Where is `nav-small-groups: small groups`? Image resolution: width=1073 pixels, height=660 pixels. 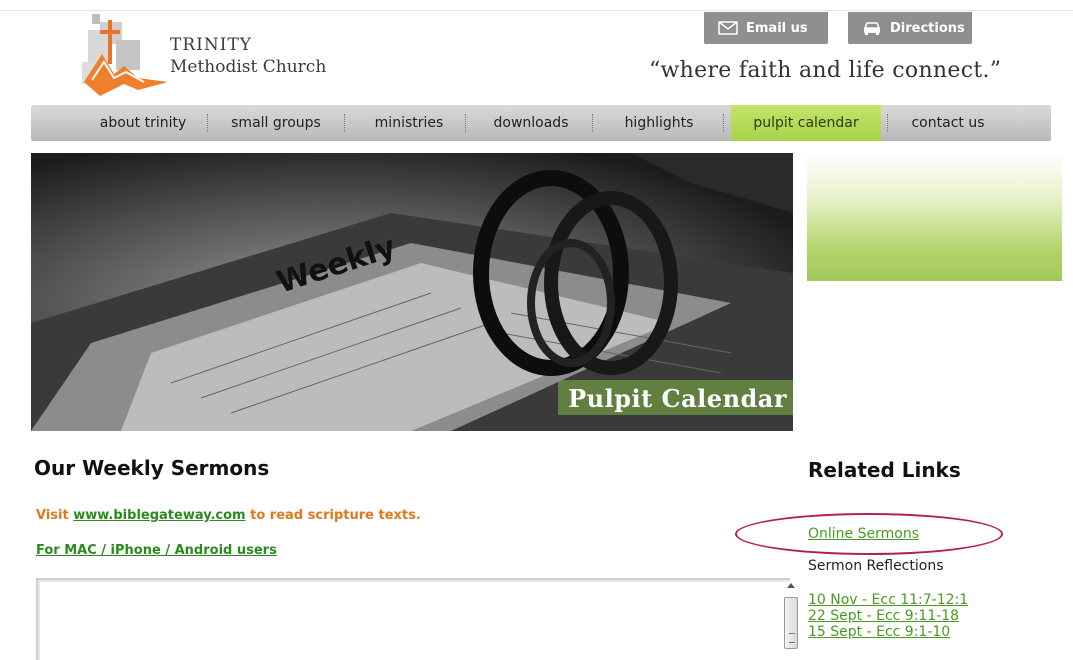
nav-small-groups: small groups is located at coordinates (276, 123).